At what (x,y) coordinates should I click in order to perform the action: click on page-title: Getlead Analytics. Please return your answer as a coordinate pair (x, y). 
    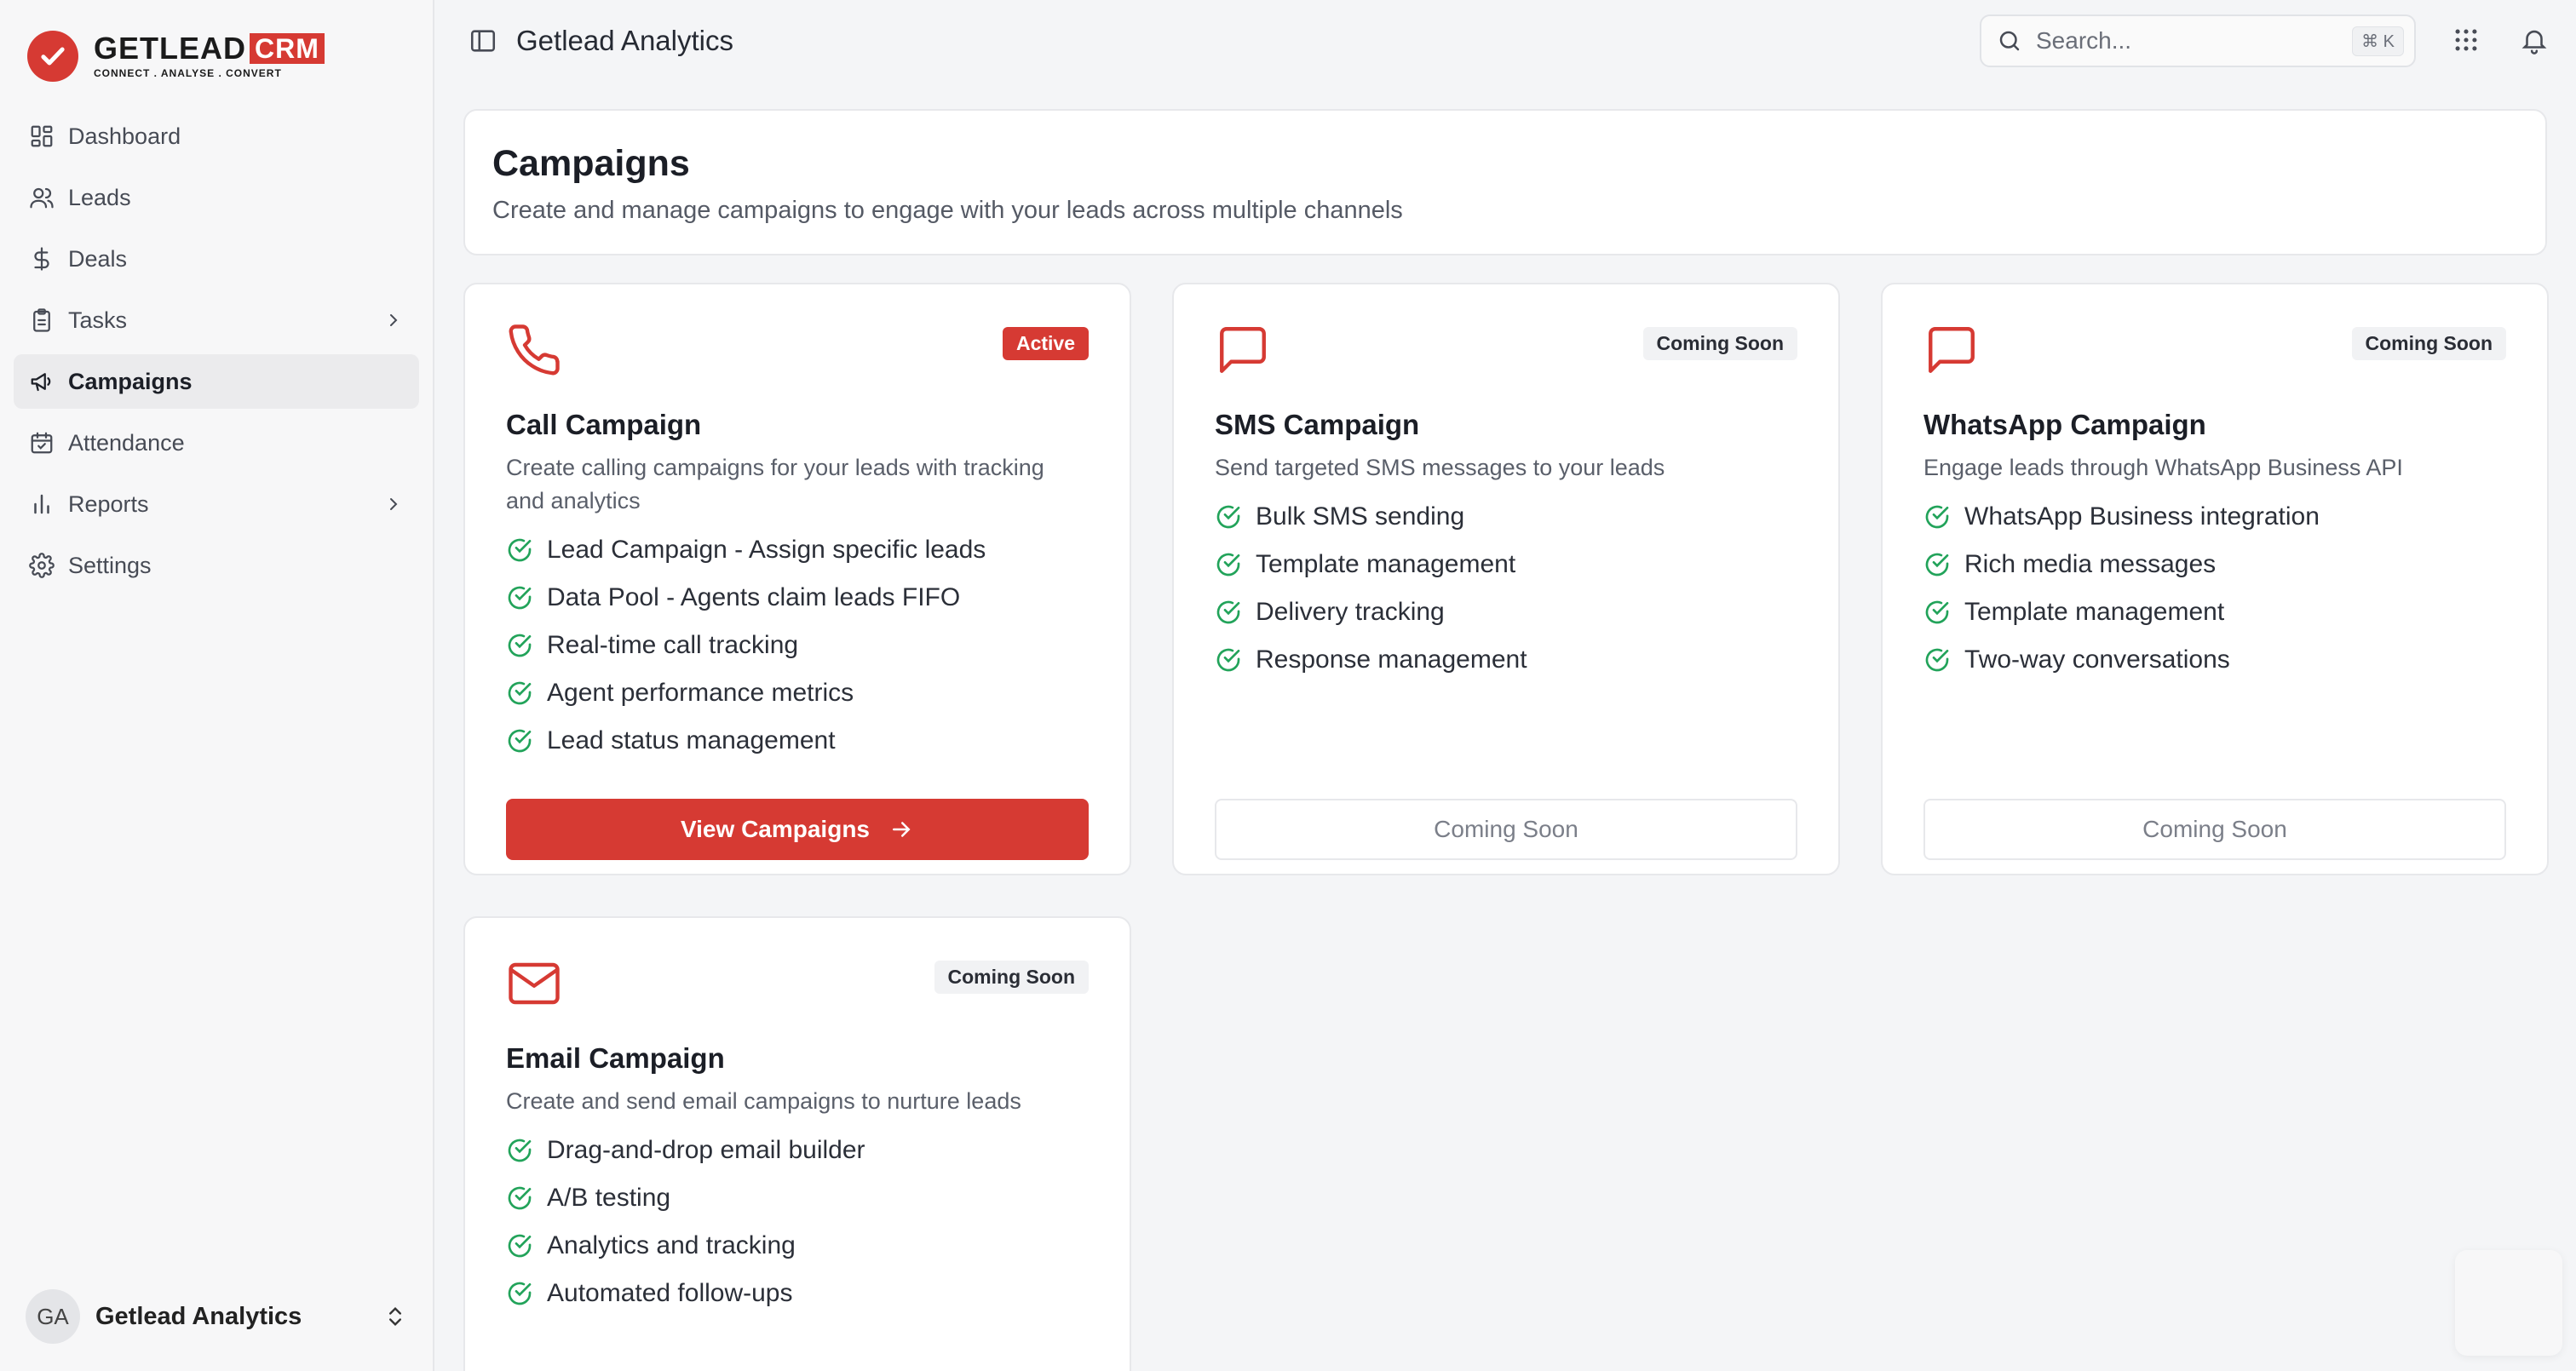
    Looking at the image, I should click on (625, 40).